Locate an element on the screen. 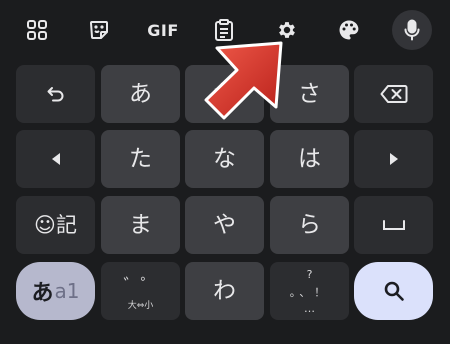 This screenshot has width=450, height=344. search-icon is located at coordinates (394, 291).